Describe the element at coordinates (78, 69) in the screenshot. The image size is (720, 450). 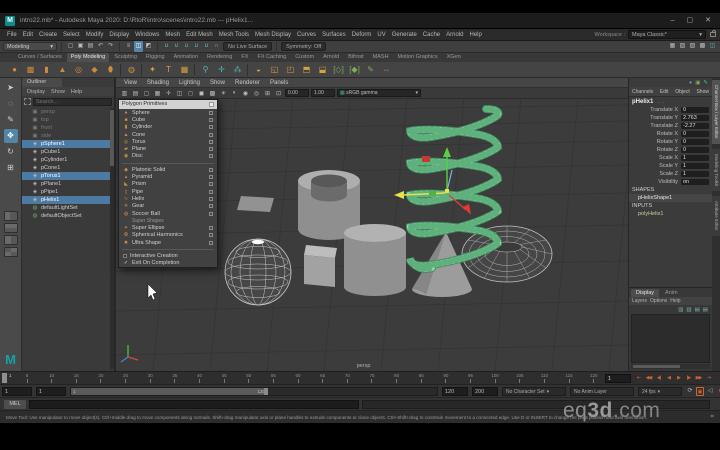
I see `shelf-torus-icon: ◎` at that location.